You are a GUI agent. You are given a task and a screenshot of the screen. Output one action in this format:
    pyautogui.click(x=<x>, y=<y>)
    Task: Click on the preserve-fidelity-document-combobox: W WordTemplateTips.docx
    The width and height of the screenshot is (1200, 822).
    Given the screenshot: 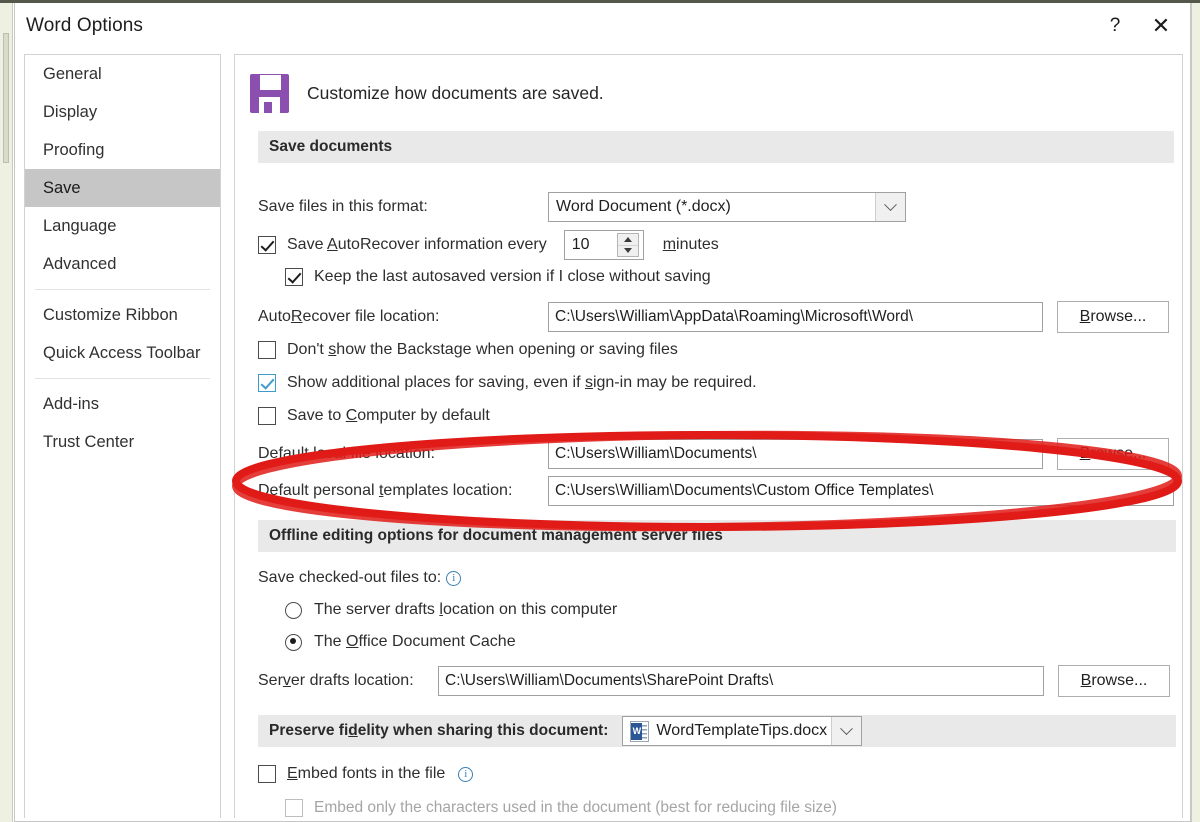 What is the action you would take?
    pyautogui.click(x=742, y=731)
    